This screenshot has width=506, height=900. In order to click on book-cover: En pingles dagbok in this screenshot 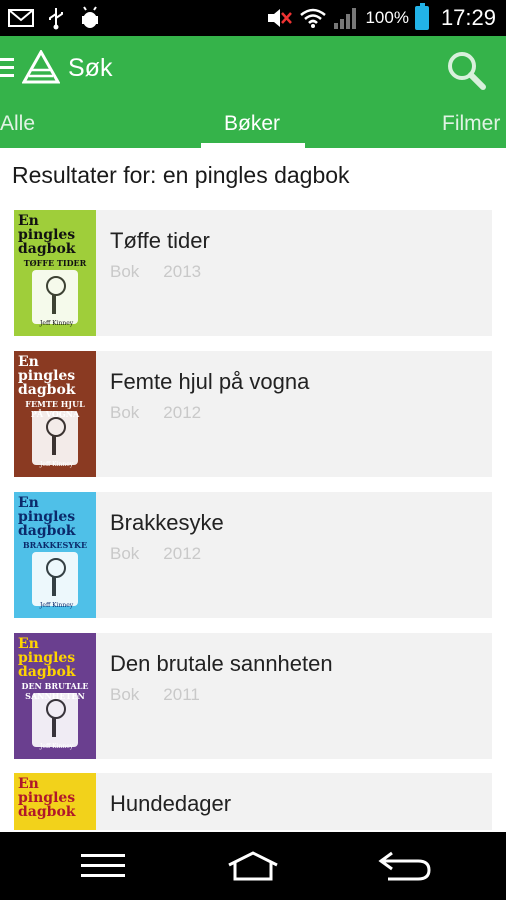, I will do `click(55, 801)`.